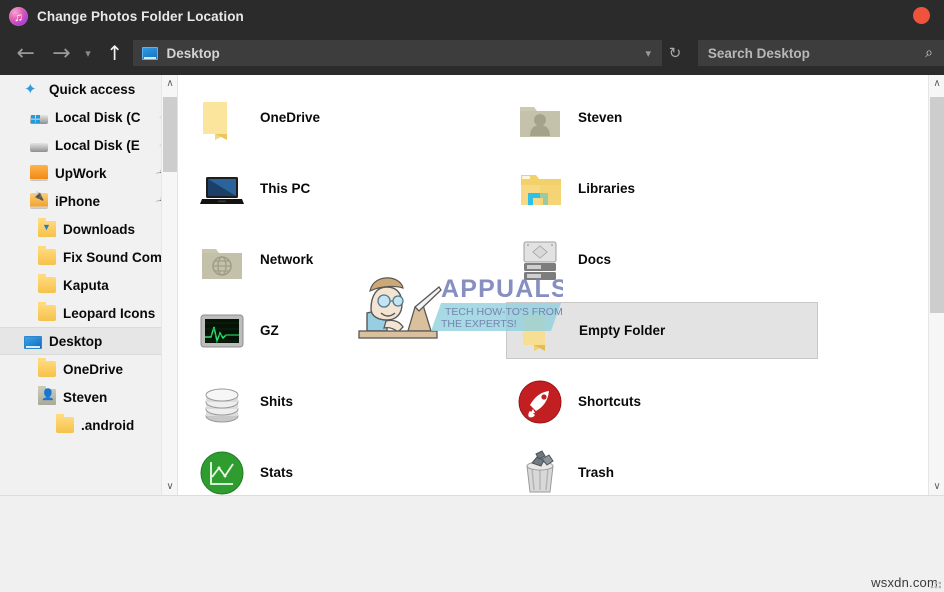  What do you see at coordinates (398, 53) in the screenshot?
I see `address-bar: Desktop ▾` at bounding box center [398, 53].